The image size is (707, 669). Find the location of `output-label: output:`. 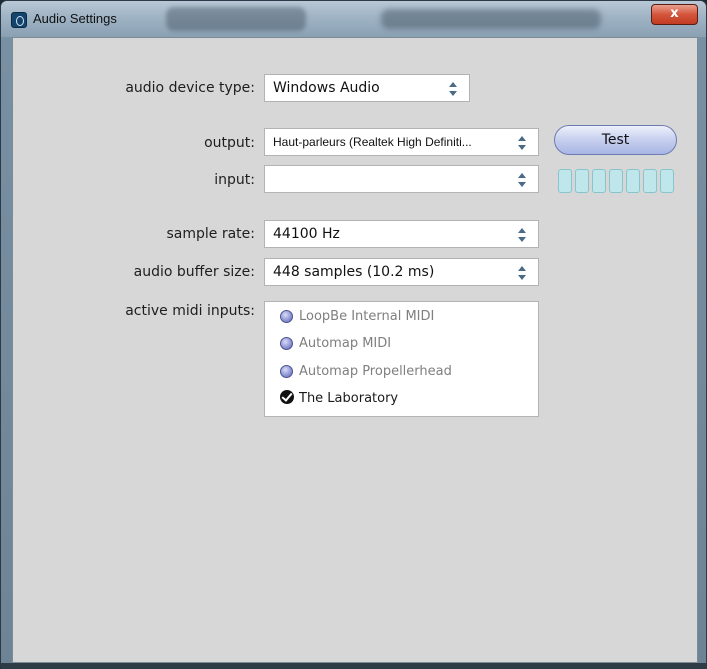

output-label: output: is located at coordinates (229, 143).